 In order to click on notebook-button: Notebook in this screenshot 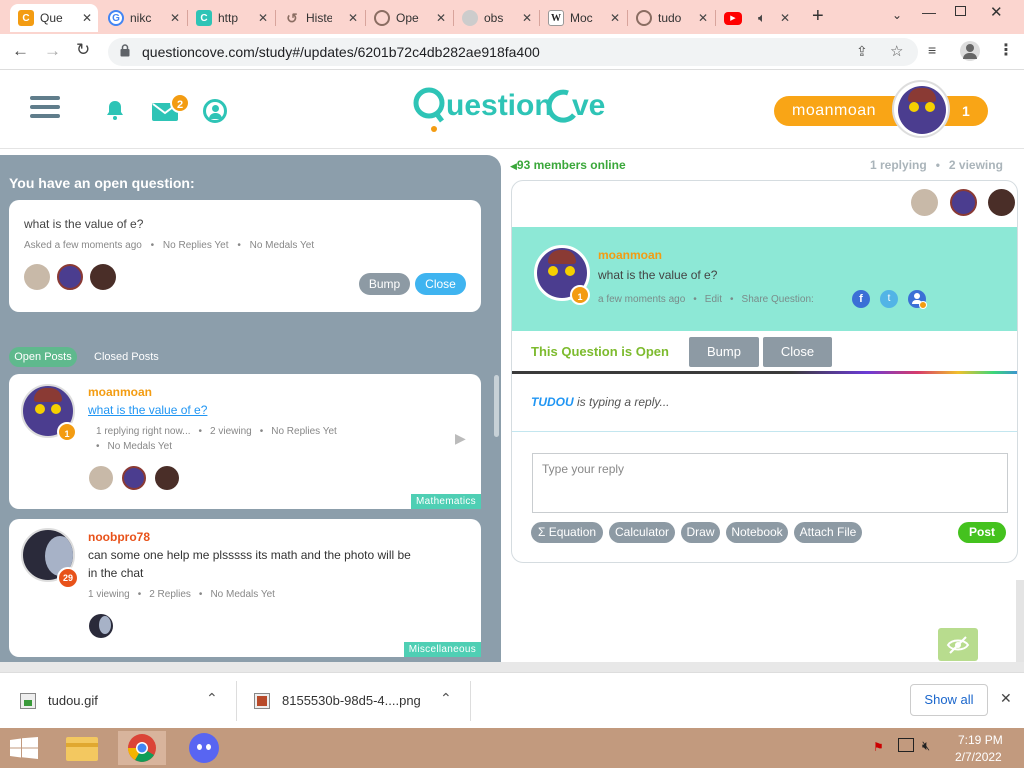, I will do `click(757, 532)`.